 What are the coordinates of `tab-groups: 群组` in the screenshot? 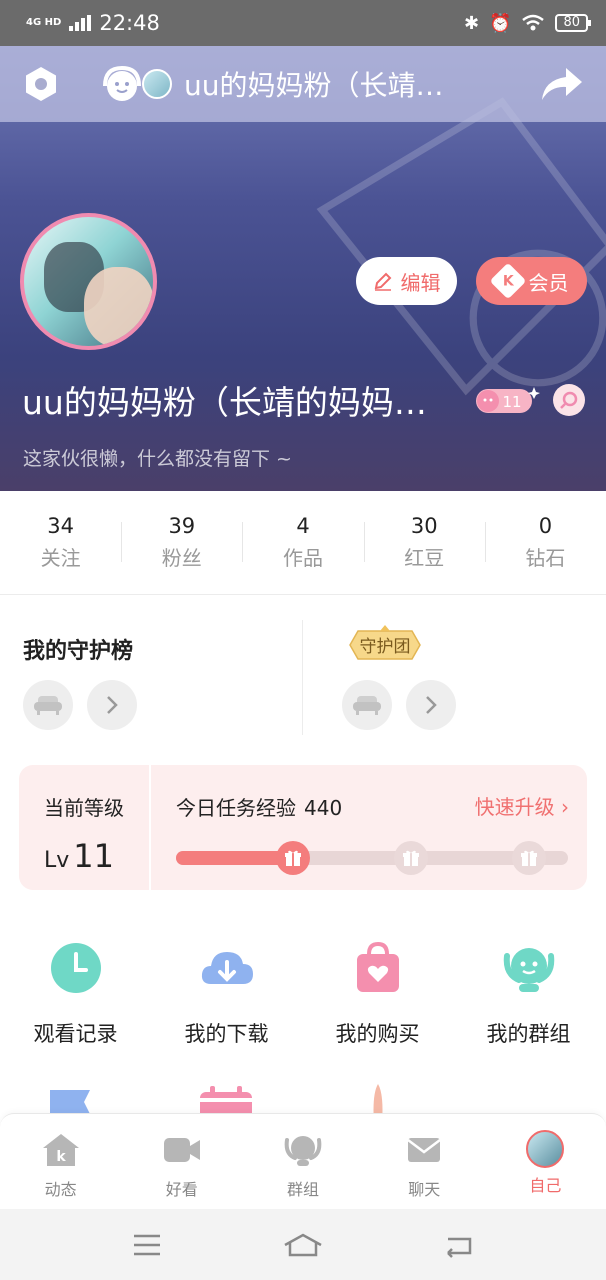 It's located at (302, 1161).